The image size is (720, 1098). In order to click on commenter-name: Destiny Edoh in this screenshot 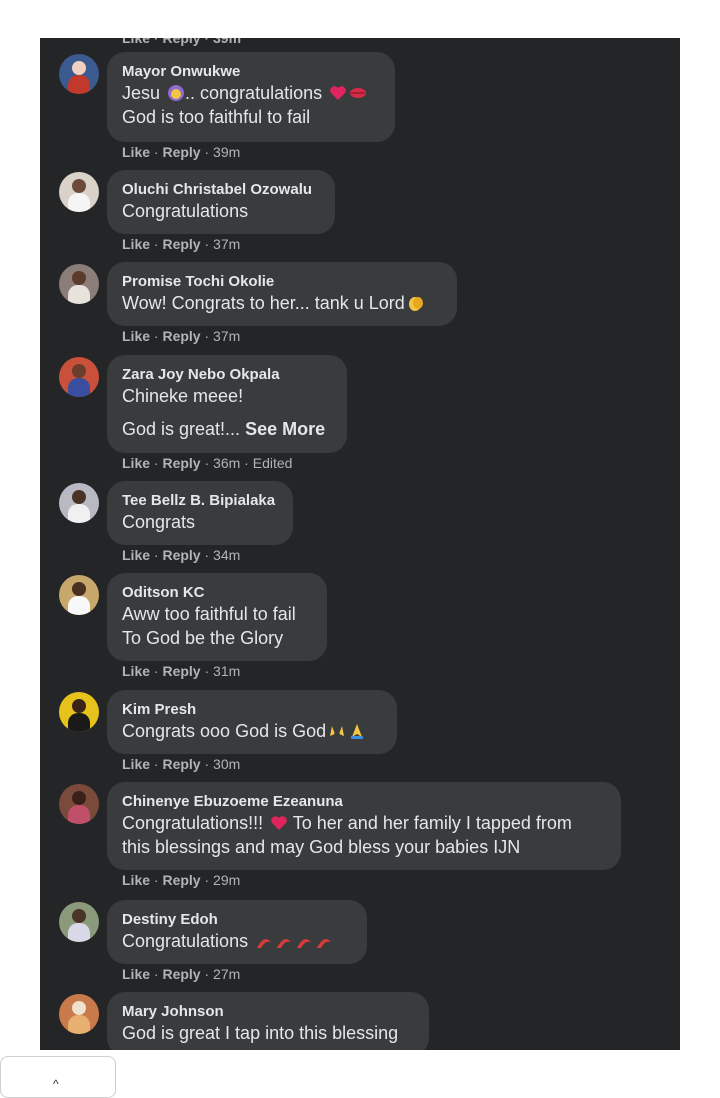, I will do `click(237, 919)`.